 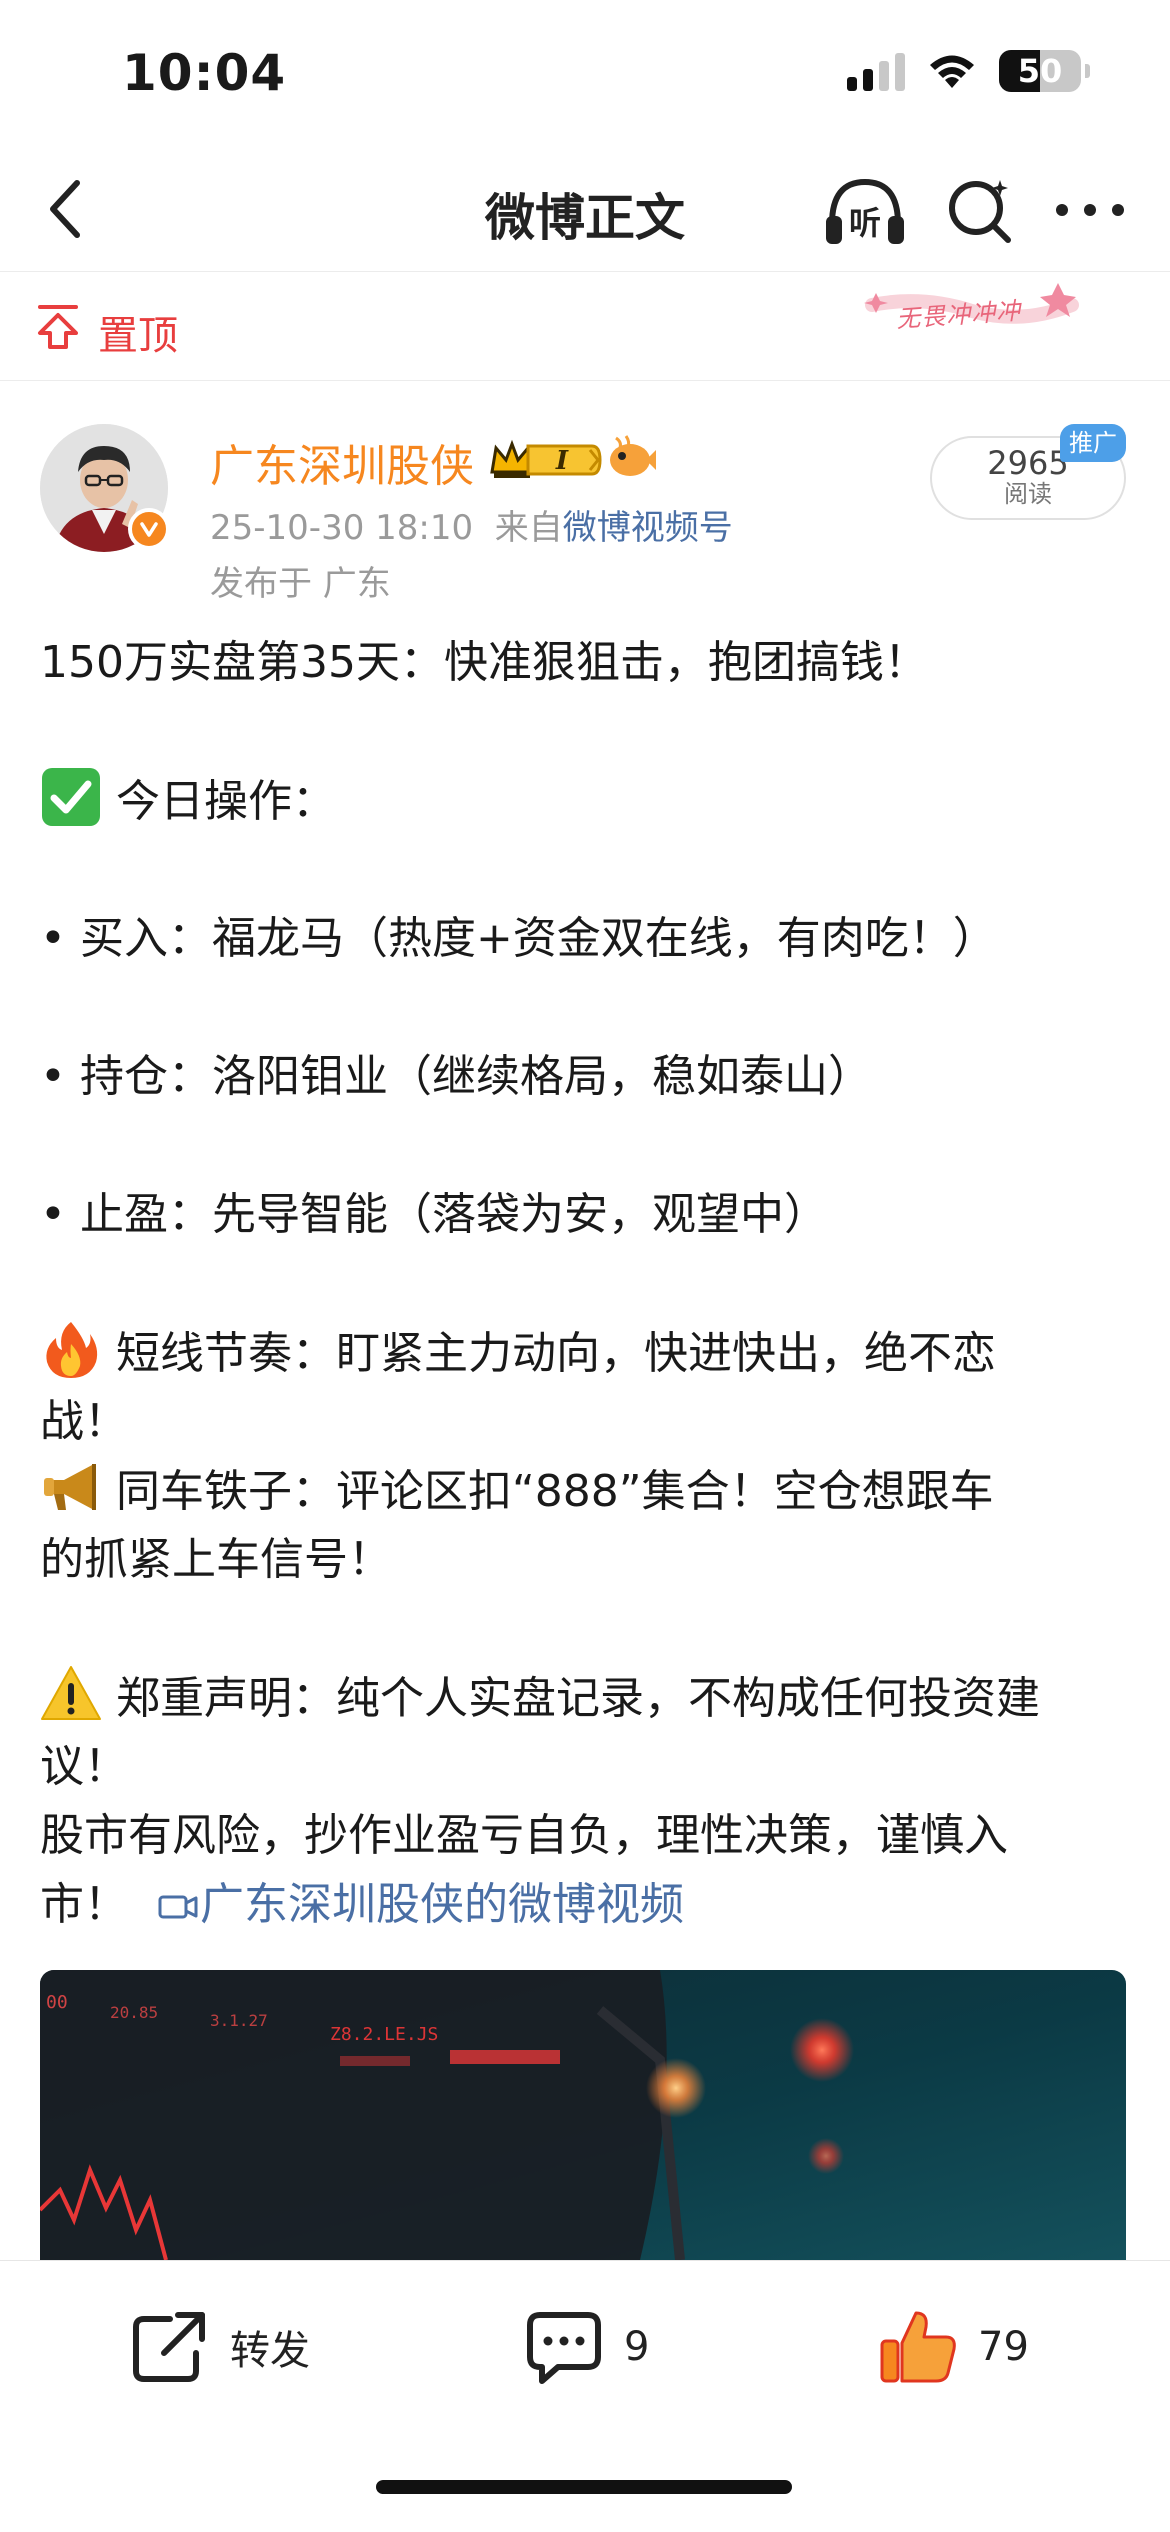 I want to click on crew-text-b: 的抓紧上车信号！, so click(x=216, y=1559).